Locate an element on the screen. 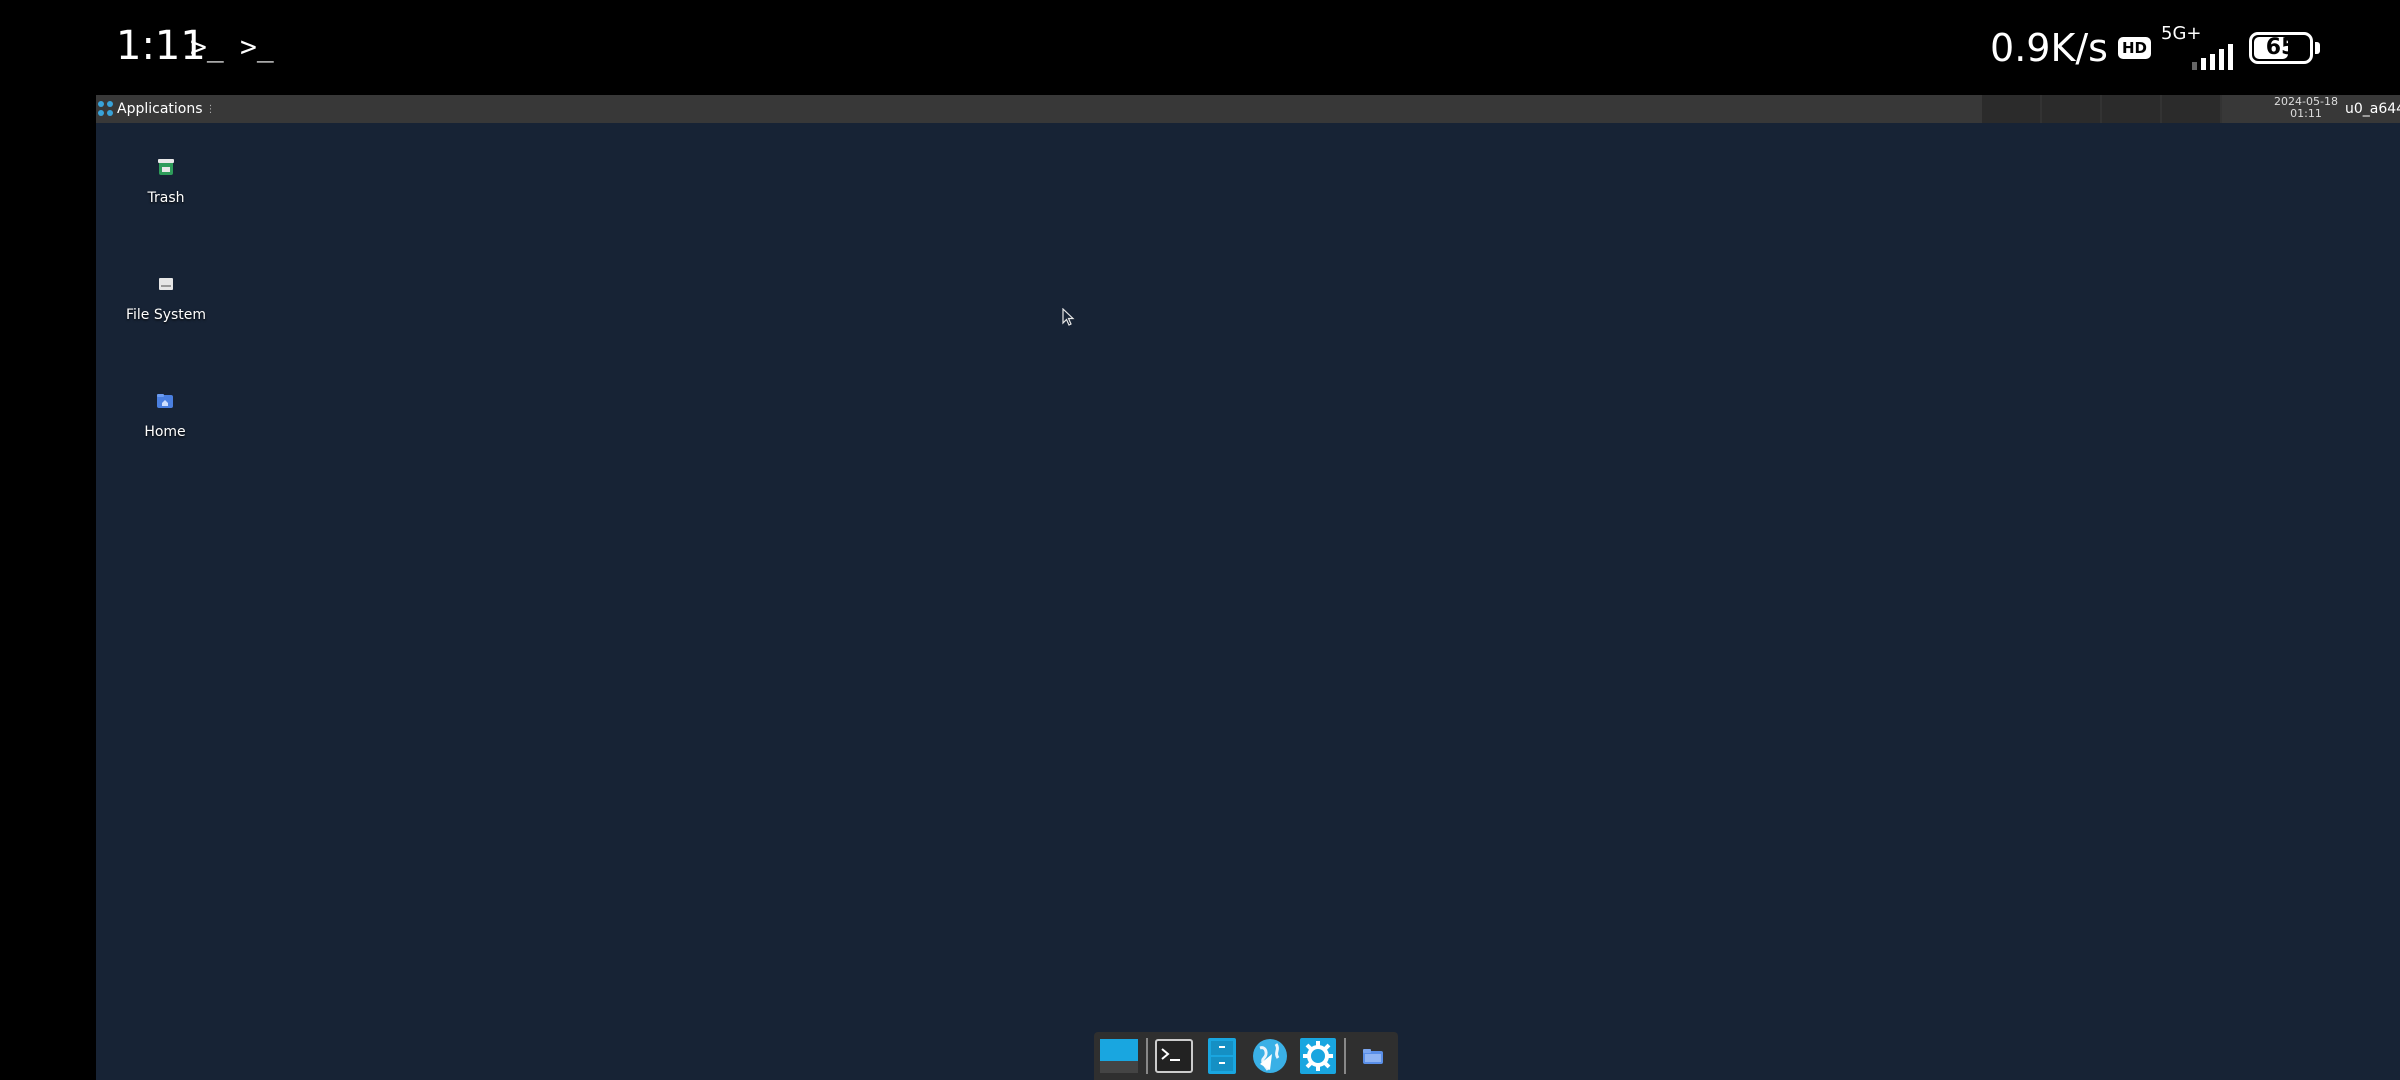 This screenshot has width=2400, height=1080. desktop-icon-home: Home is located at coordinates (165, 415).